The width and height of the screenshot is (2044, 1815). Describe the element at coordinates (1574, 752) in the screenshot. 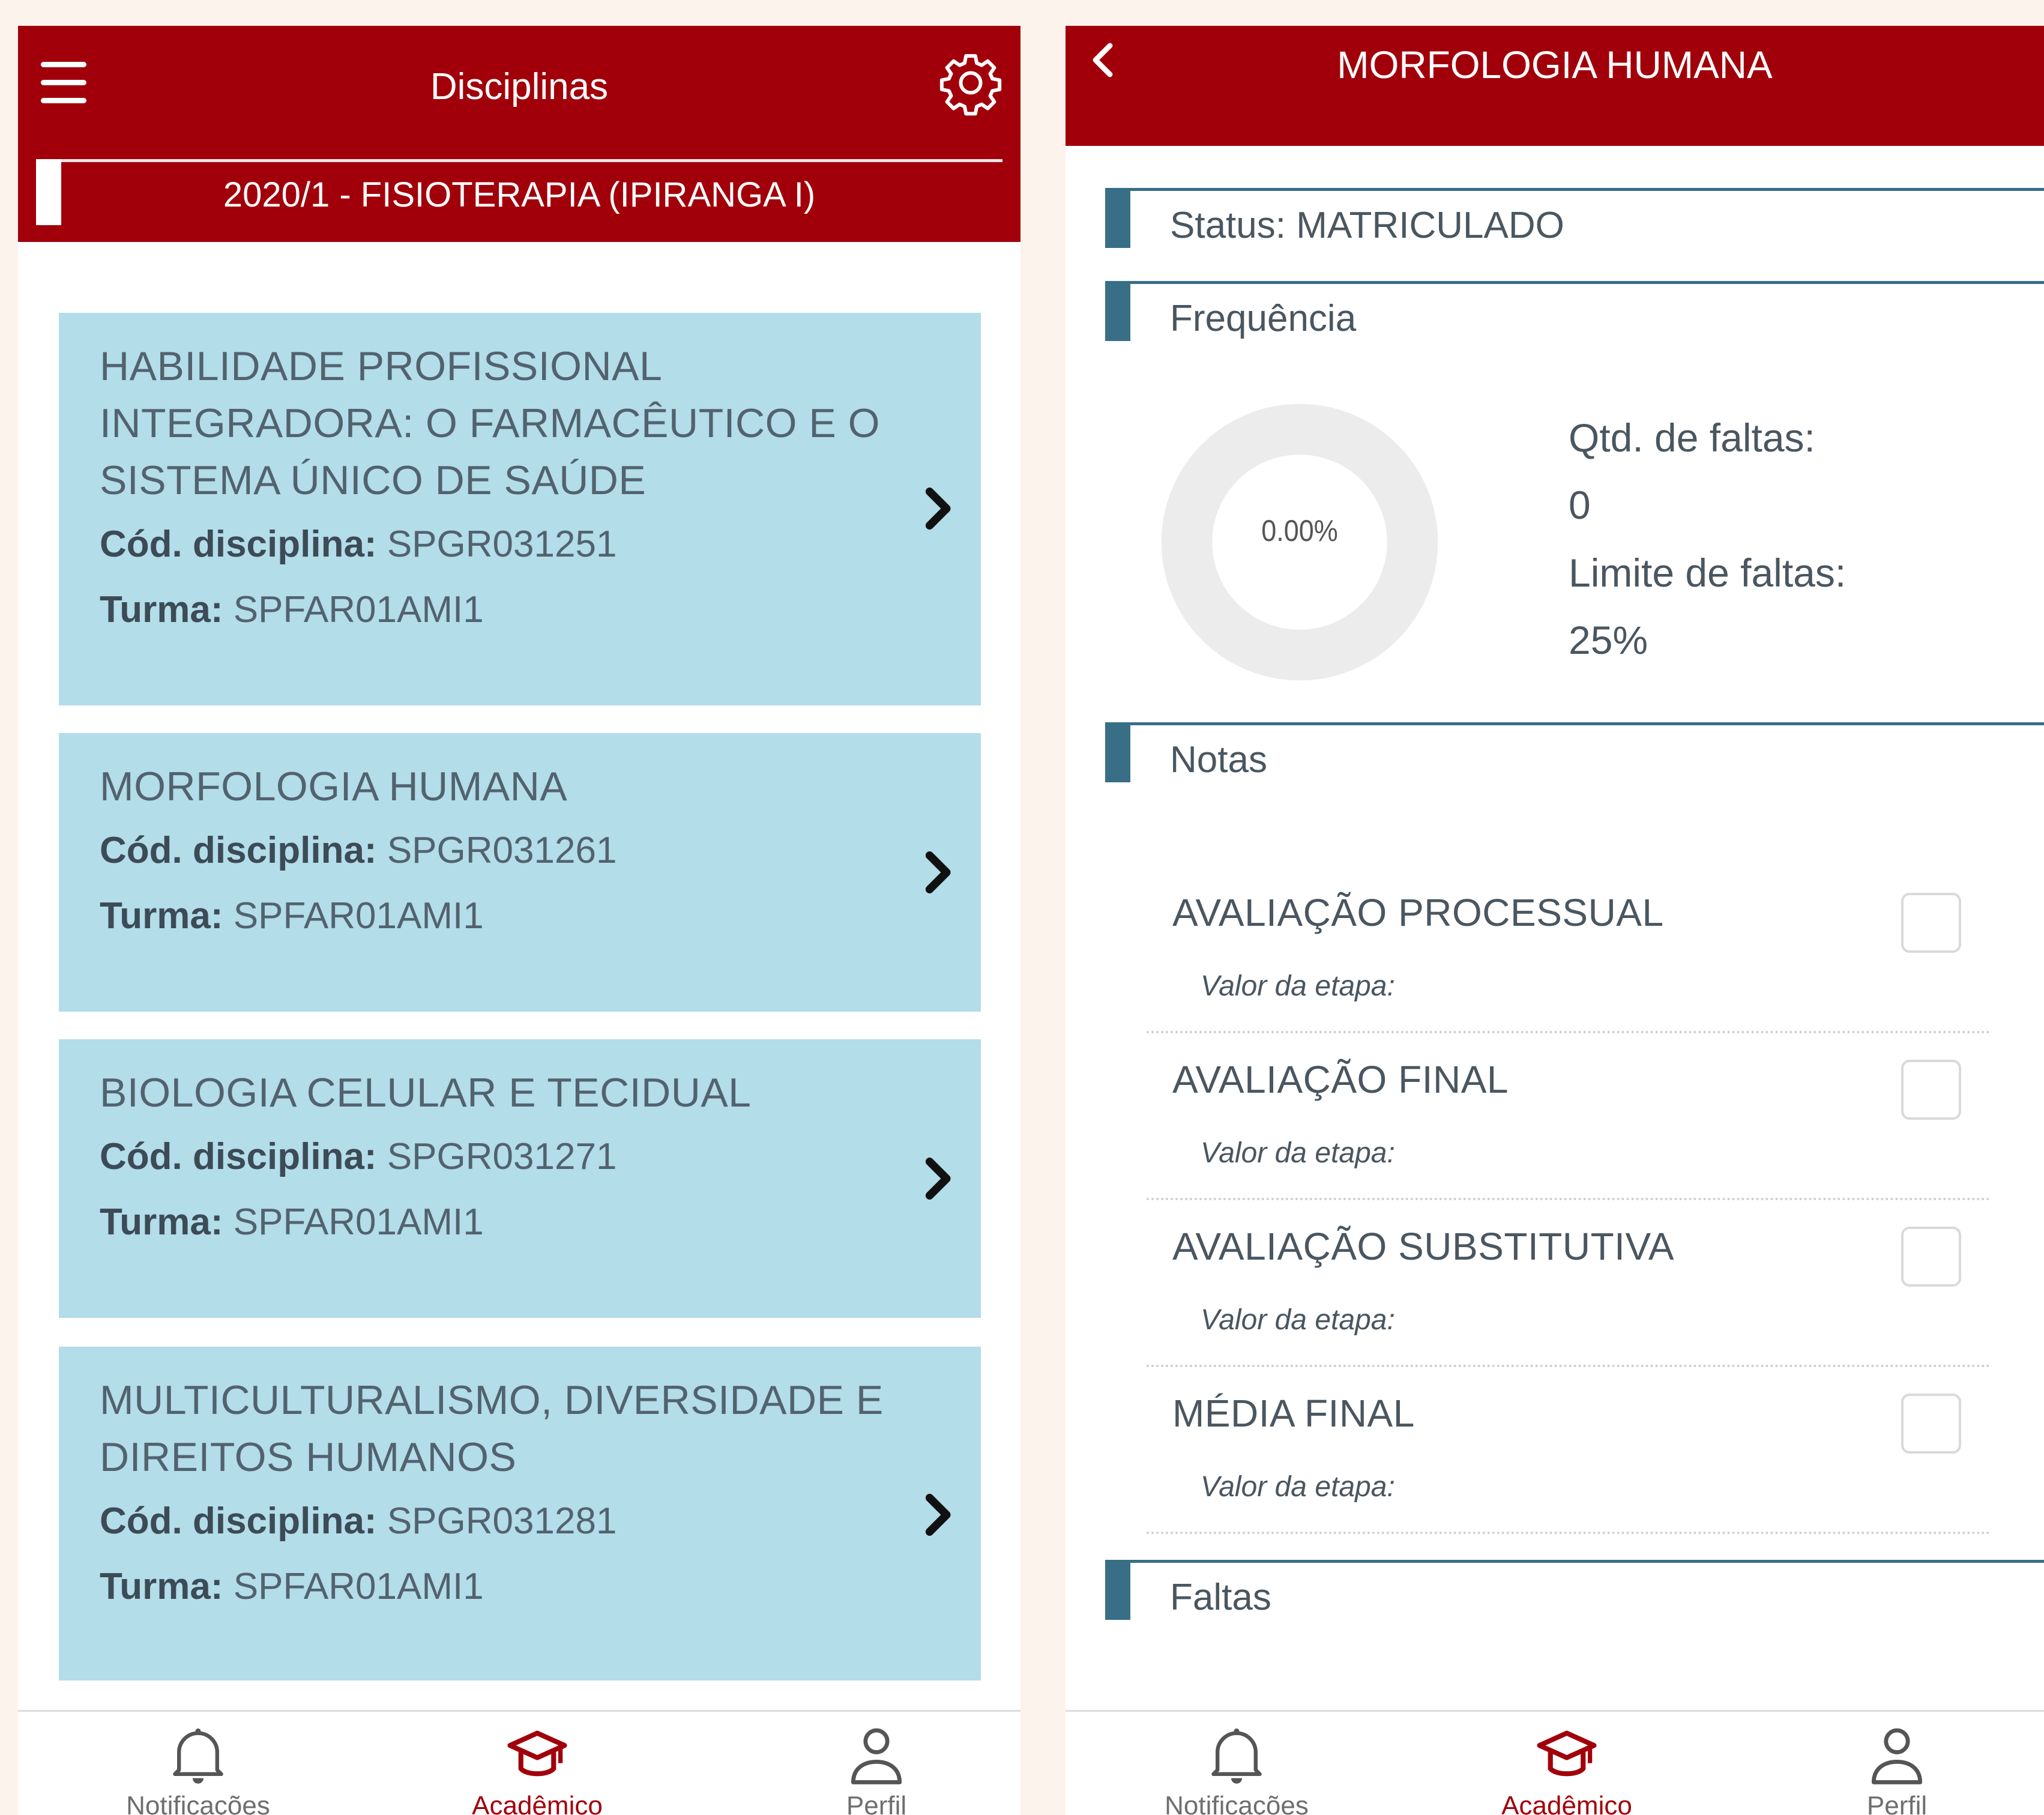

I see `grades-section: Notas` at that location.